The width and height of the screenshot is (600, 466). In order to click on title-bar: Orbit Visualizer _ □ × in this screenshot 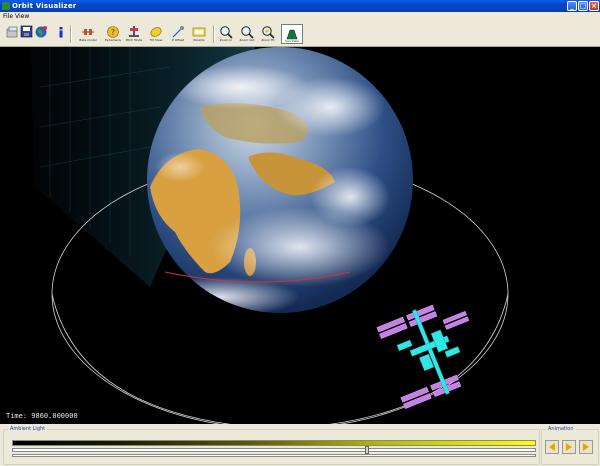, I will do `click(300, 6)`.